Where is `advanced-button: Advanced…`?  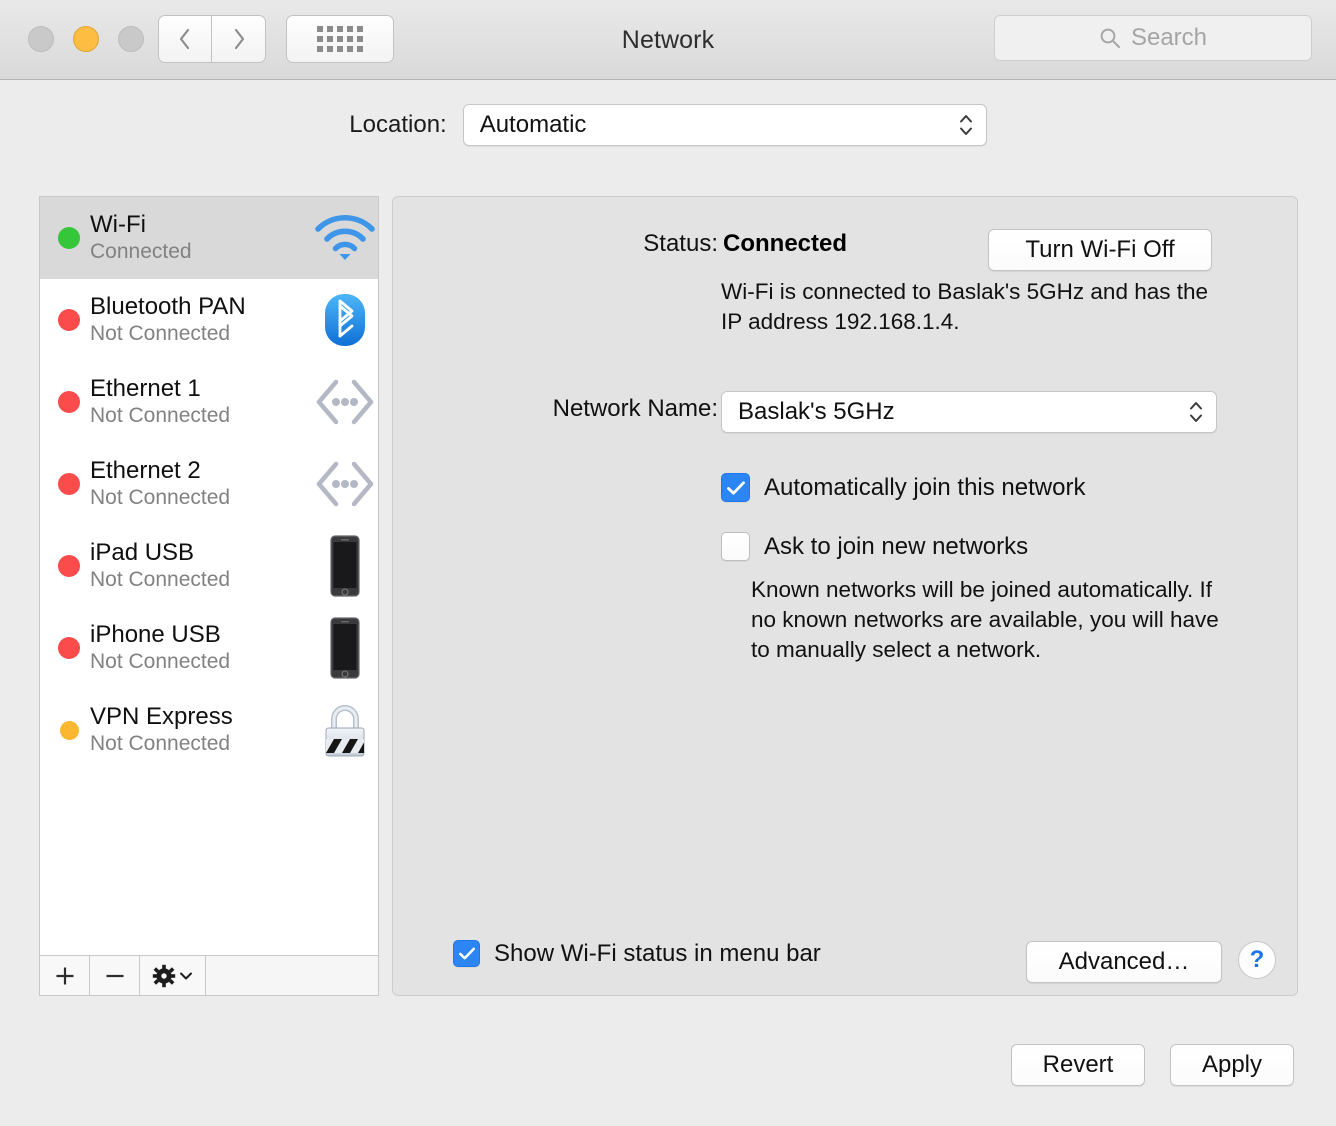 advanced-button: Advanced… is located at coordinates (1124, 962).